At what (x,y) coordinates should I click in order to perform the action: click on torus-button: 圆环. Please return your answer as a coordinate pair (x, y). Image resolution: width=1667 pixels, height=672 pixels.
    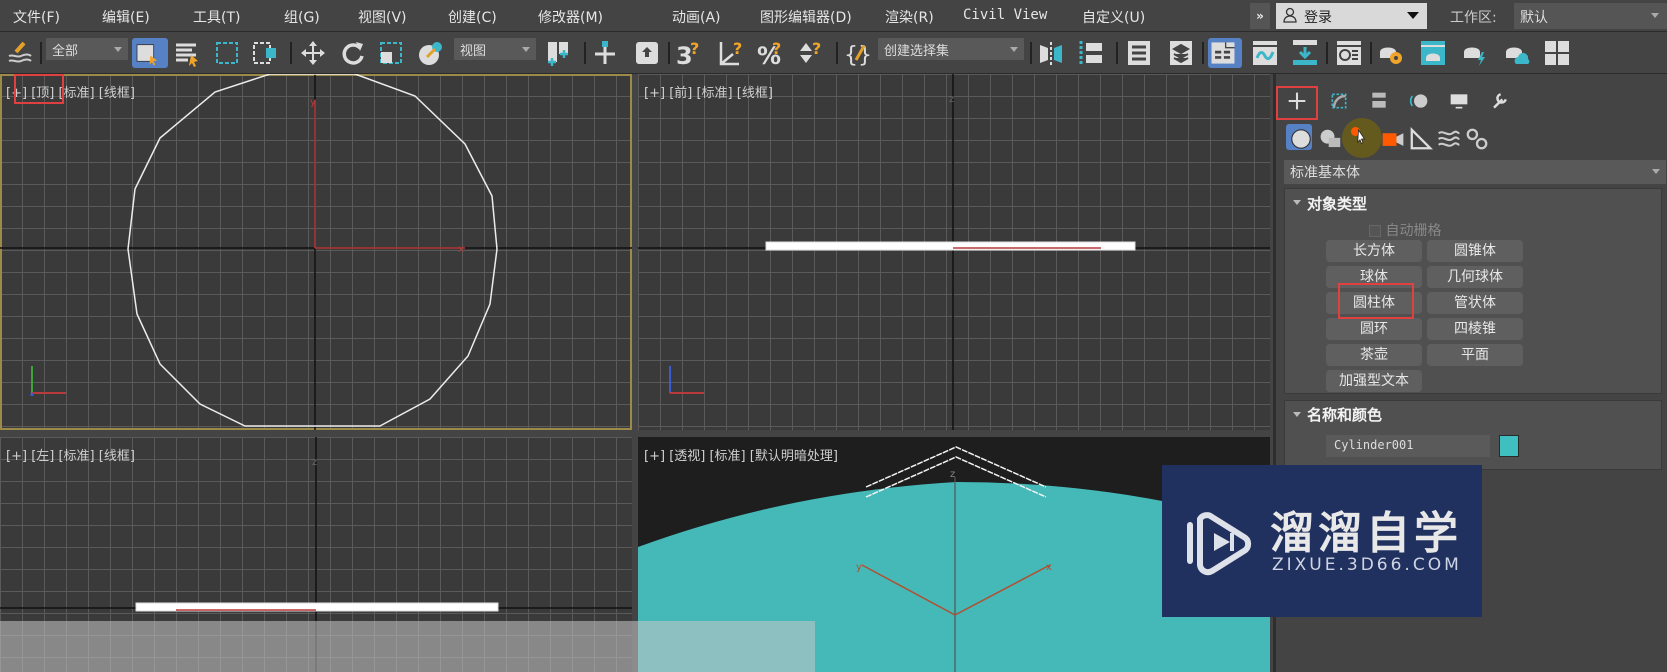
    Looking at the image, I should click on (1374, 329).